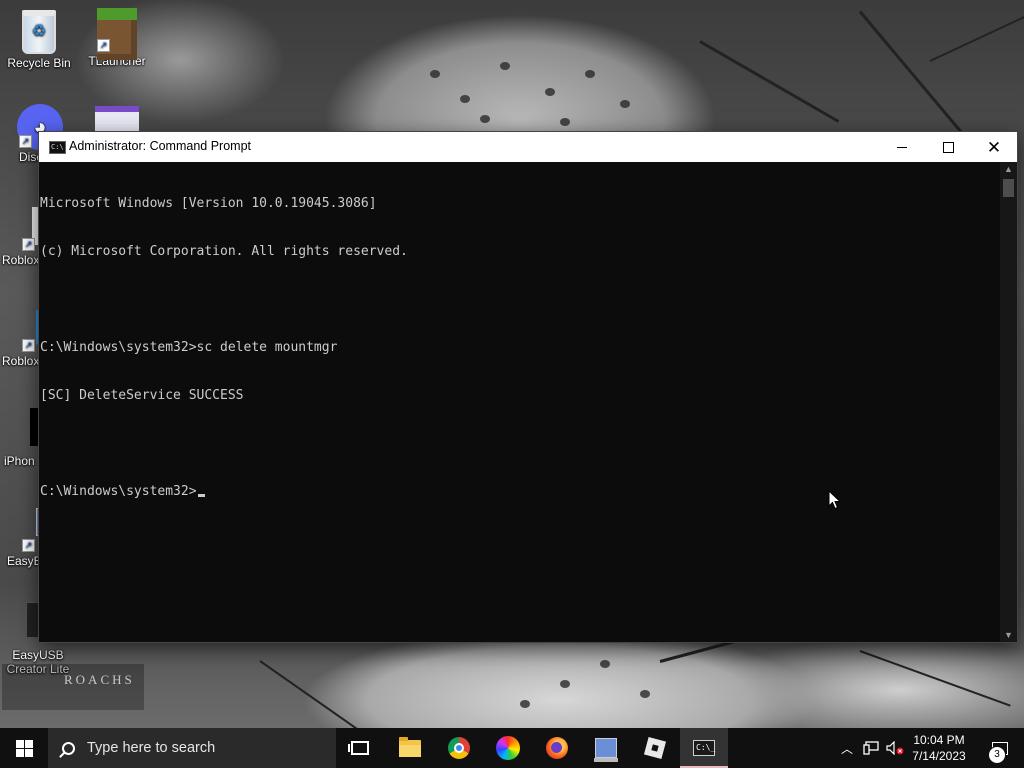  I want to click on task-view-icon, so click(358, 748).